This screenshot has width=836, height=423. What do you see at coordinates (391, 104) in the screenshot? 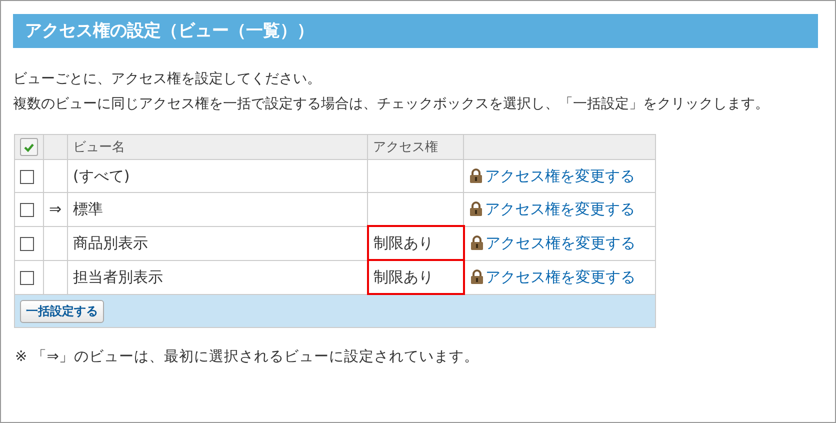
I see `description-text: 複数のビューに同じアクセス権を一括で設定する場合は、チェックボックスを選択し、「一括設定」をクリックします。` at bounding box center [391, 104].